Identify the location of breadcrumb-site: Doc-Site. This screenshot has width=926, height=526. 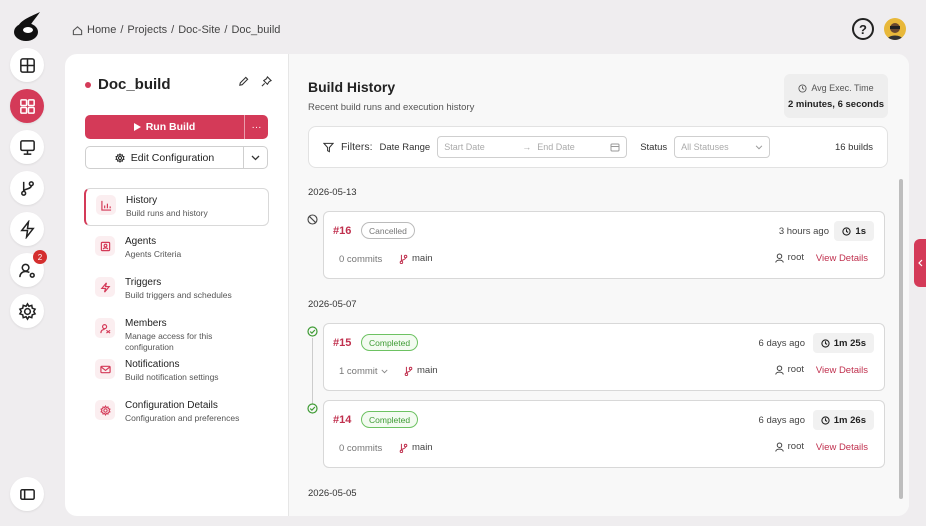
(199, 30).